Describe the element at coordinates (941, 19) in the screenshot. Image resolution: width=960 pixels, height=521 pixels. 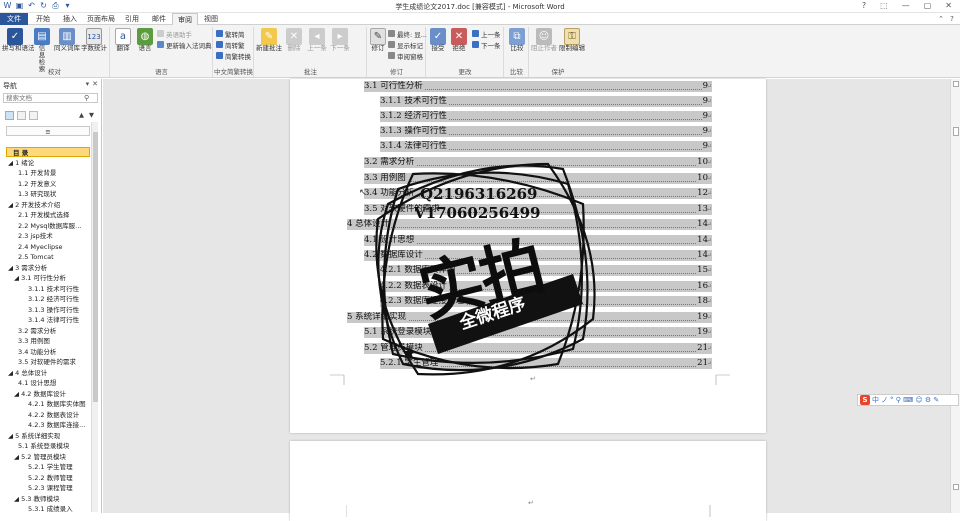
I see `ribbon-minimize-icon: ⌃` at that location.